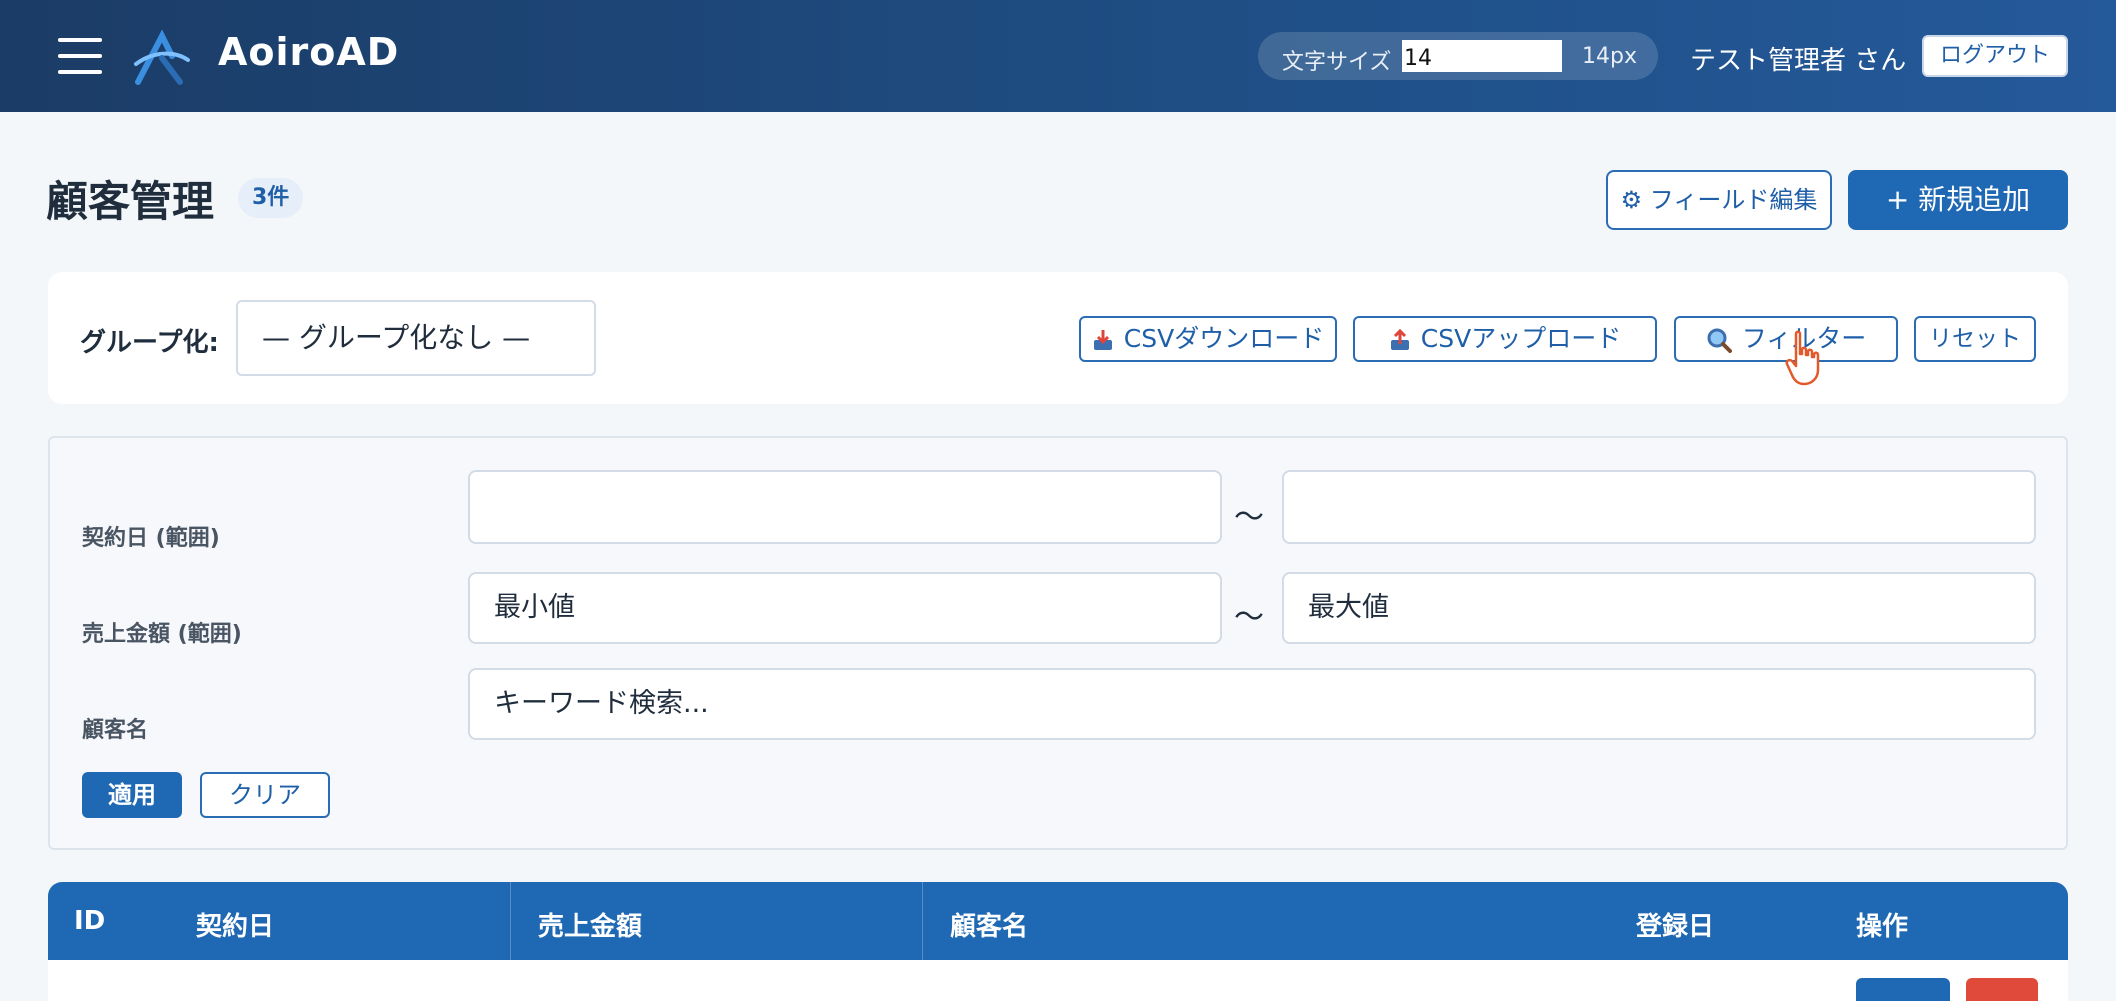 The height and width of the screenshot is (1001, 2116). I want to click on customer-name-label: 顧客名, so click(115, 730).